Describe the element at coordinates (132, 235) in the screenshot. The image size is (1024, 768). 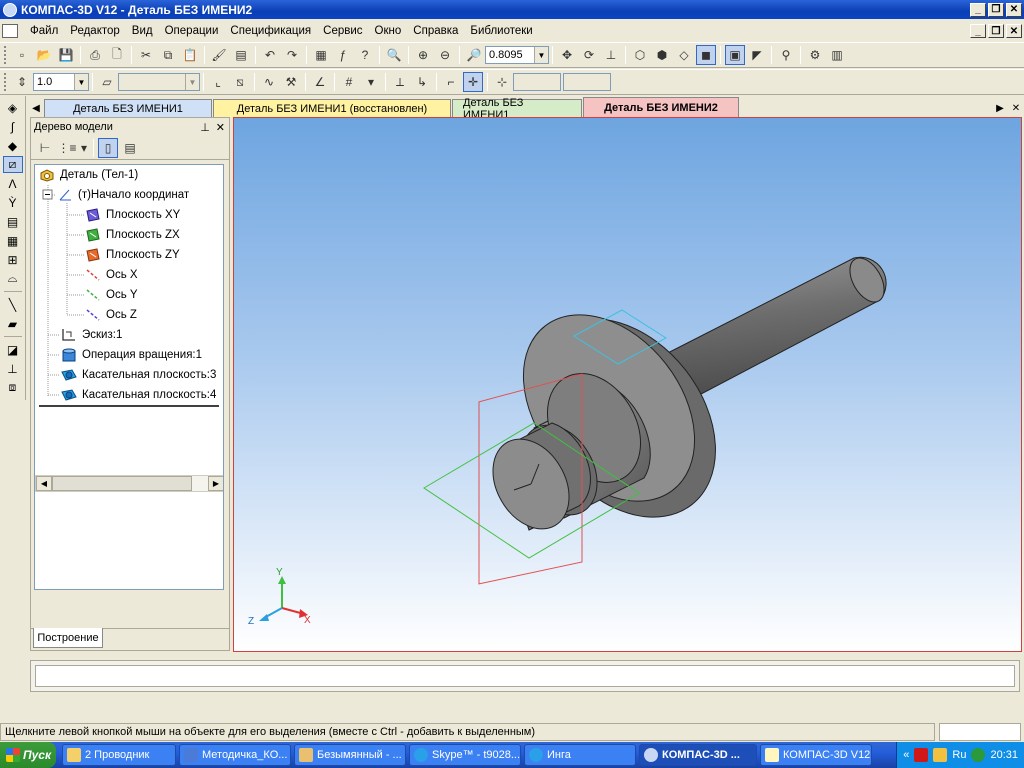
I see `tree-item-plane-zx: Плоскость ZX` at that location.